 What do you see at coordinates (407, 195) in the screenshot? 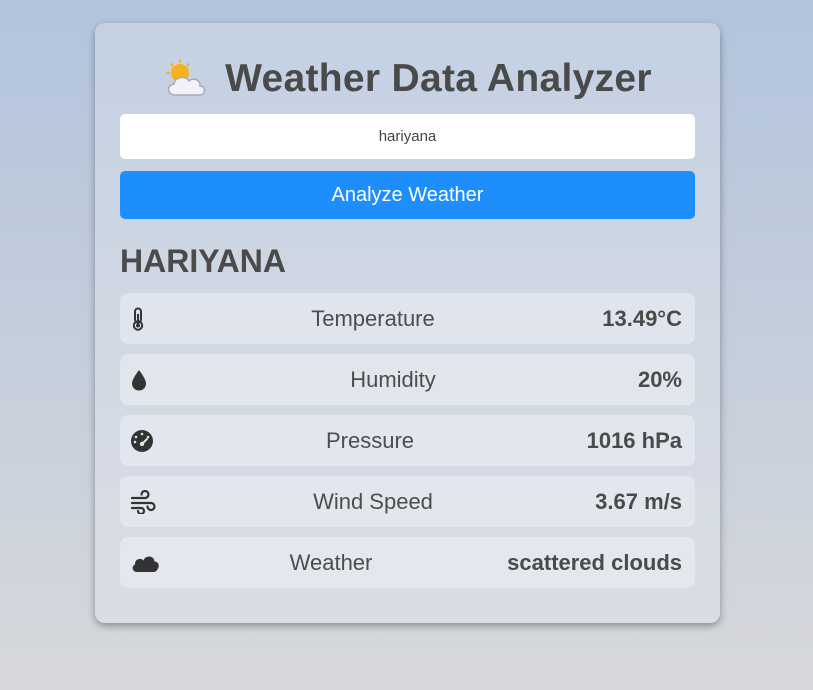
I see `analyze-weather-button: Analyze Weather` at bounding box center [407, 195].